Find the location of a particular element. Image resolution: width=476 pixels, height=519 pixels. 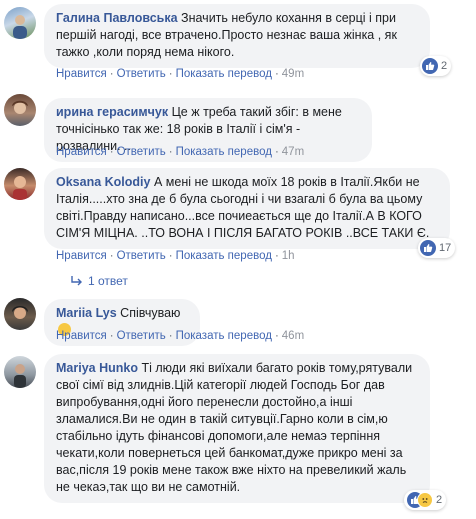

comment-author: Mariya Hunko is located at coordinates (97, 368).